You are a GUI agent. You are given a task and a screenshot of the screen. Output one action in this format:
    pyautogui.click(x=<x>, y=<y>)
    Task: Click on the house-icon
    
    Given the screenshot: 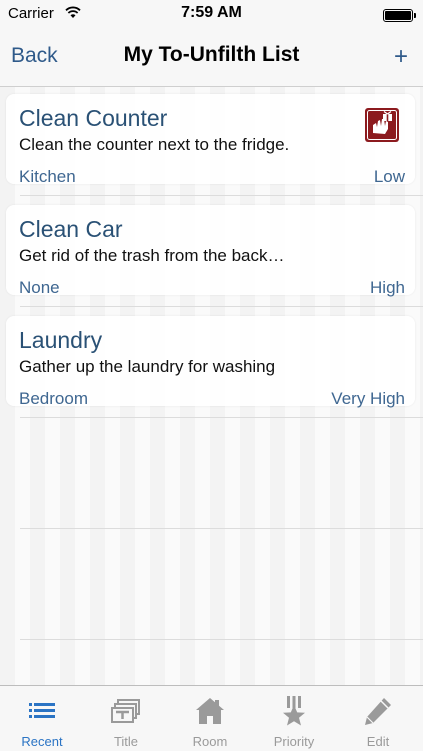 What is the action you would take?
    pyautogui.click(x=210, y=711)
    